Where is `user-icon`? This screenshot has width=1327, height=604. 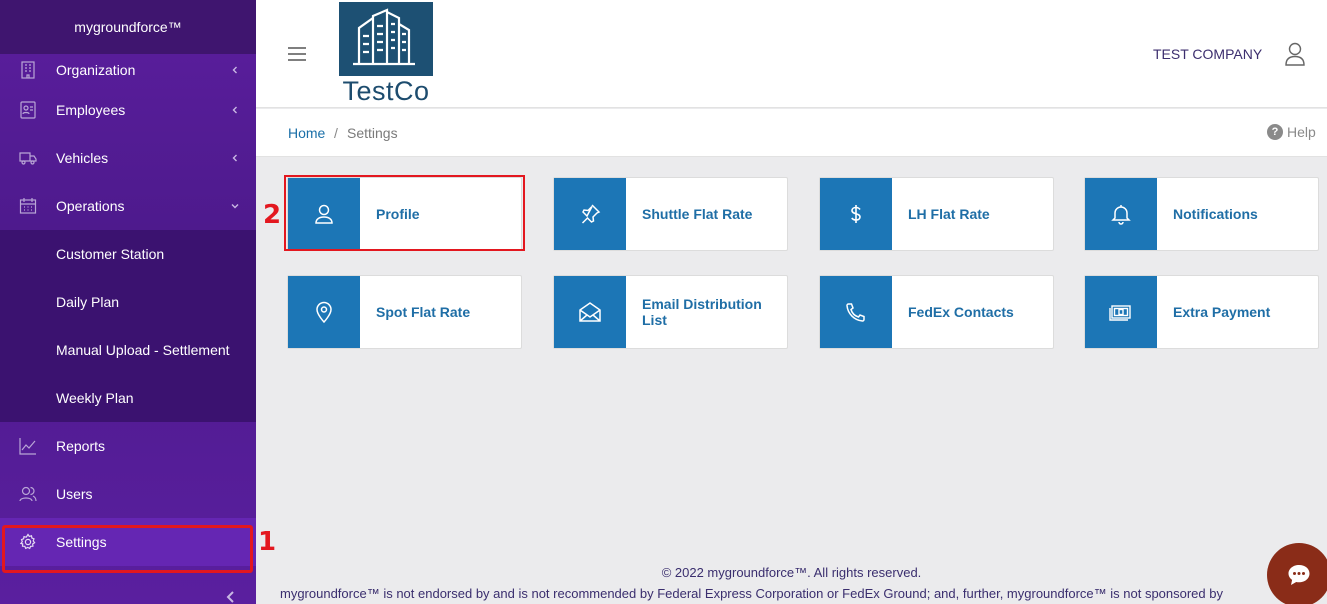
user-icon is located at coordinates (324, 214).